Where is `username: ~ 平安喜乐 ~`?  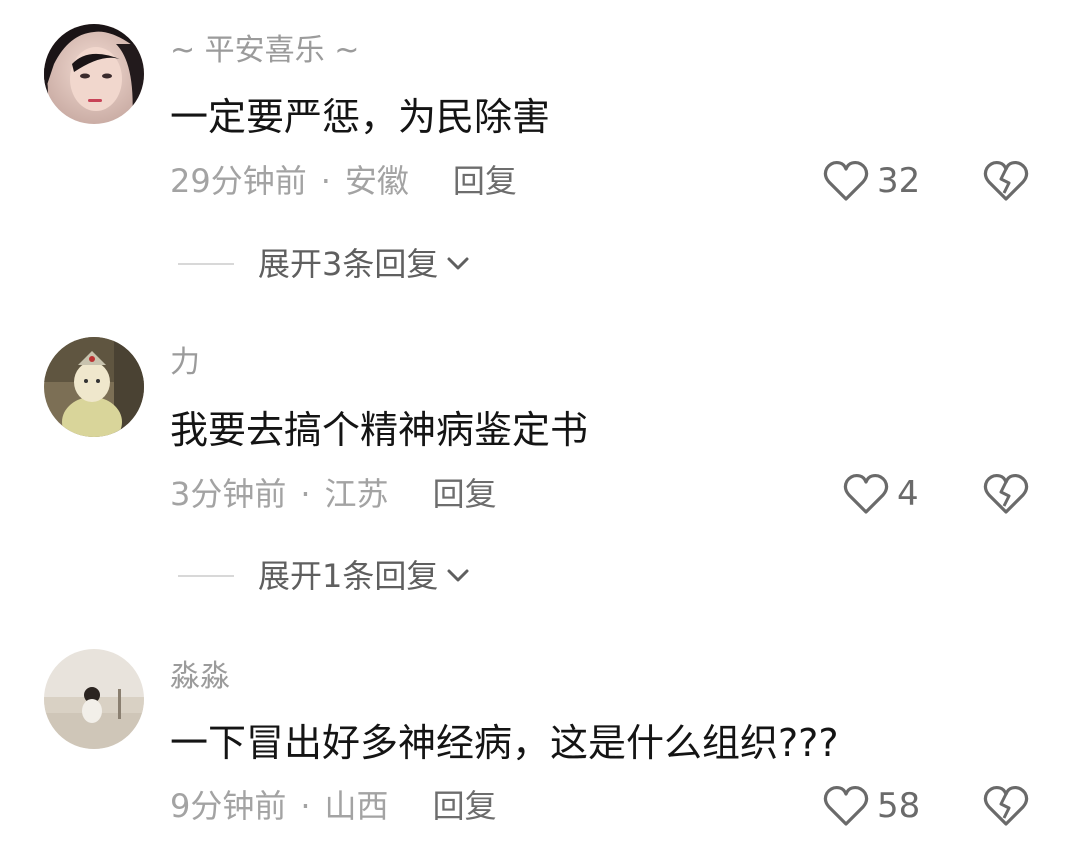 username: ~ 平安喜乐 ~ is located at coordinates (264, 51).